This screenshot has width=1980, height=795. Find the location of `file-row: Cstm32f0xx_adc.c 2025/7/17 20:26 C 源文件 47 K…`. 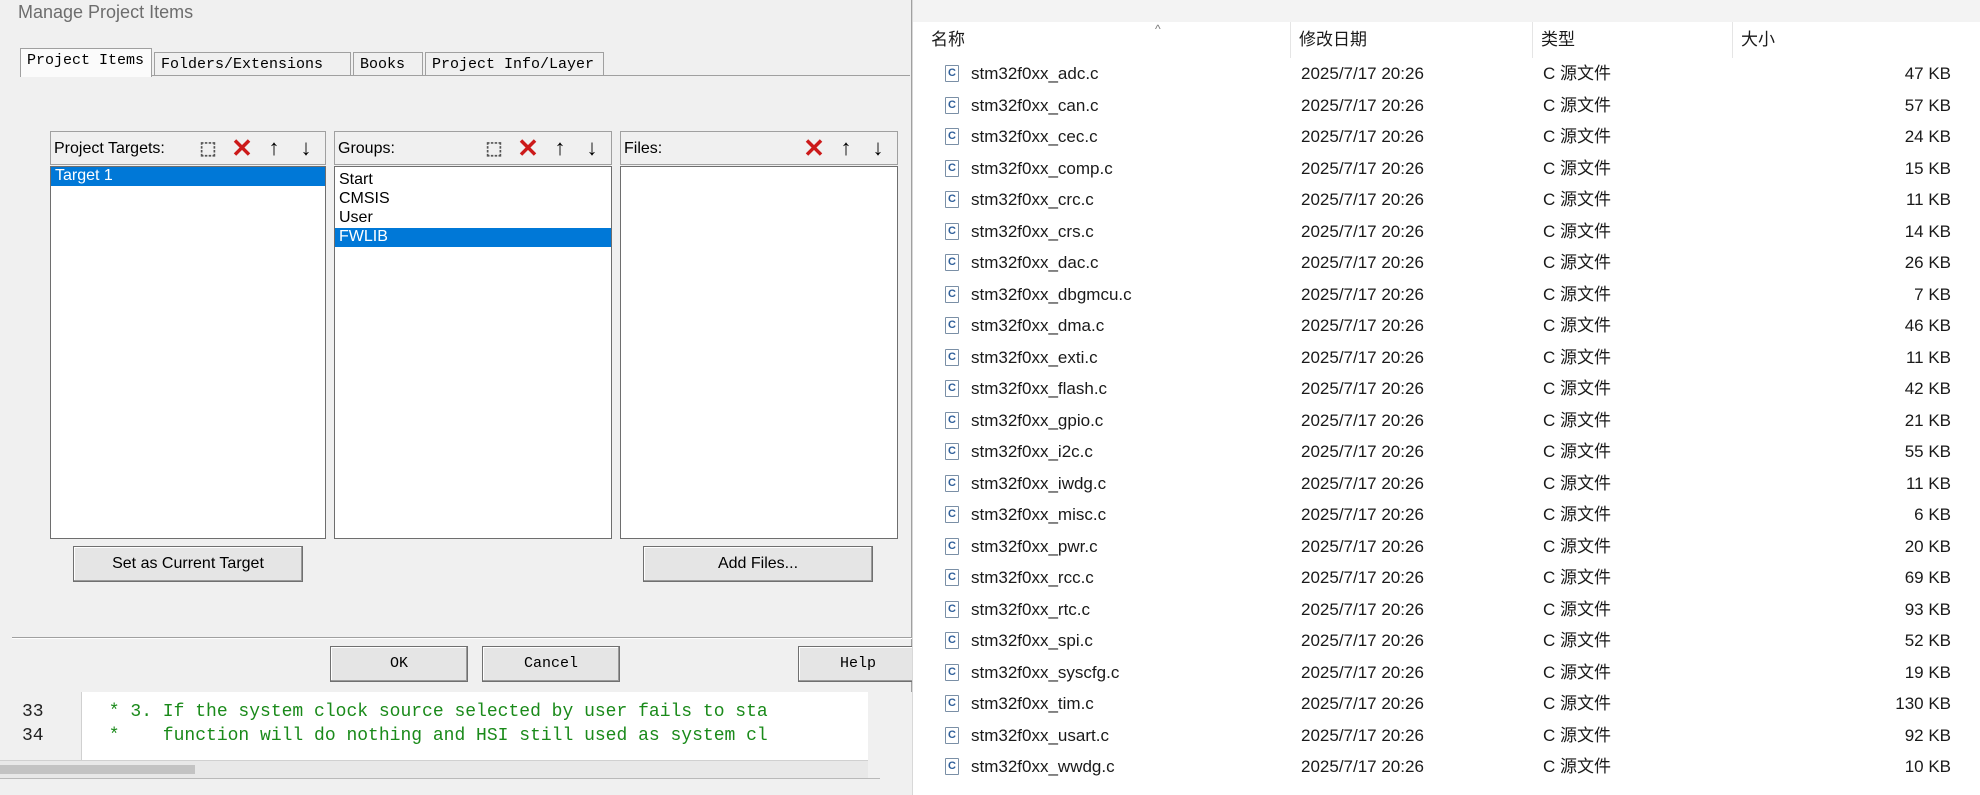

file-row: Cstm32f0xx_adc.c 2025/7/17 20:26 C 源文件 47 K… is located at coordinates (1447, 73).